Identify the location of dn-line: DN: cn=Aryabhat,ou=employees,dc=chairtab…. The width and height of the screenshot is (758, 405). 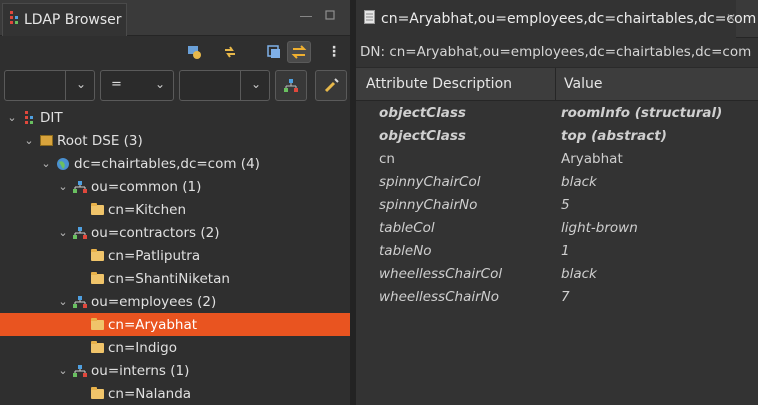
(557, 53).